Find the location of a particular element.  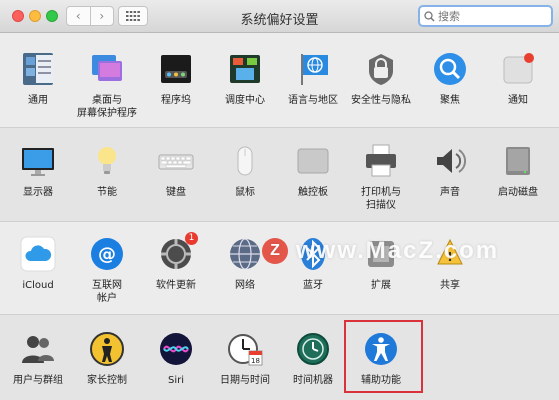

trackpad-icon is located at coordinates (313, 161).